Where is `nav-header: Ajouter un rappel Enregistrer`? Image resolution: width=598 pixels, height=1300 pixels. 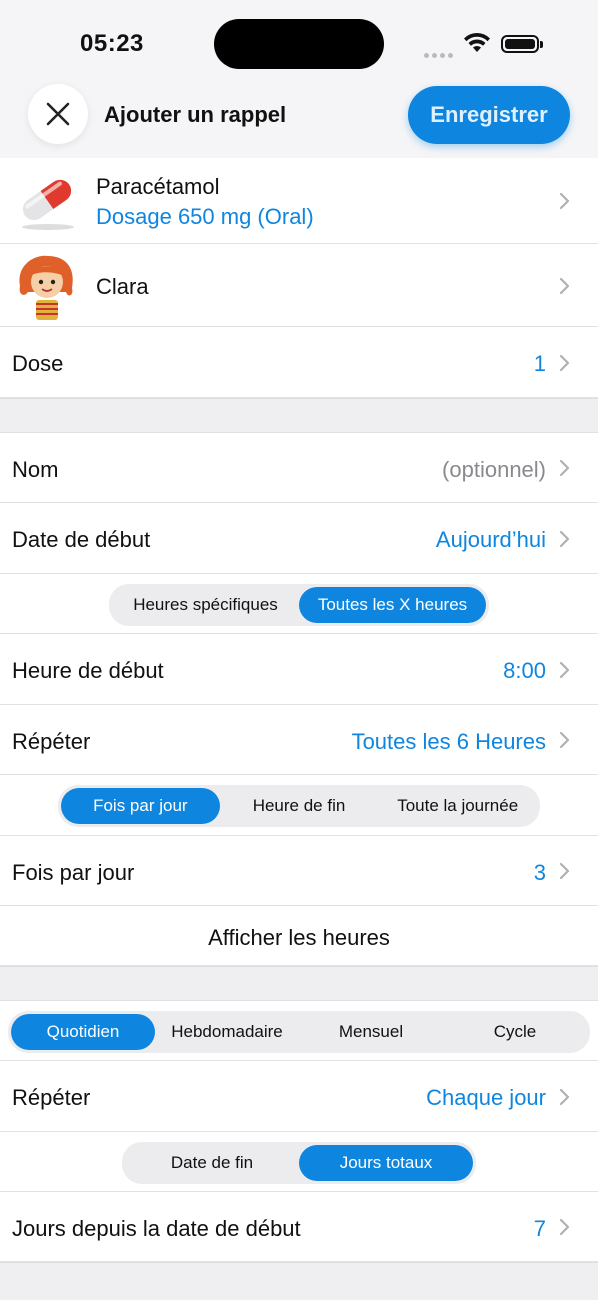 nav-header: Ajouter un rappel Enregistrer is located at coordinates (299, 119).